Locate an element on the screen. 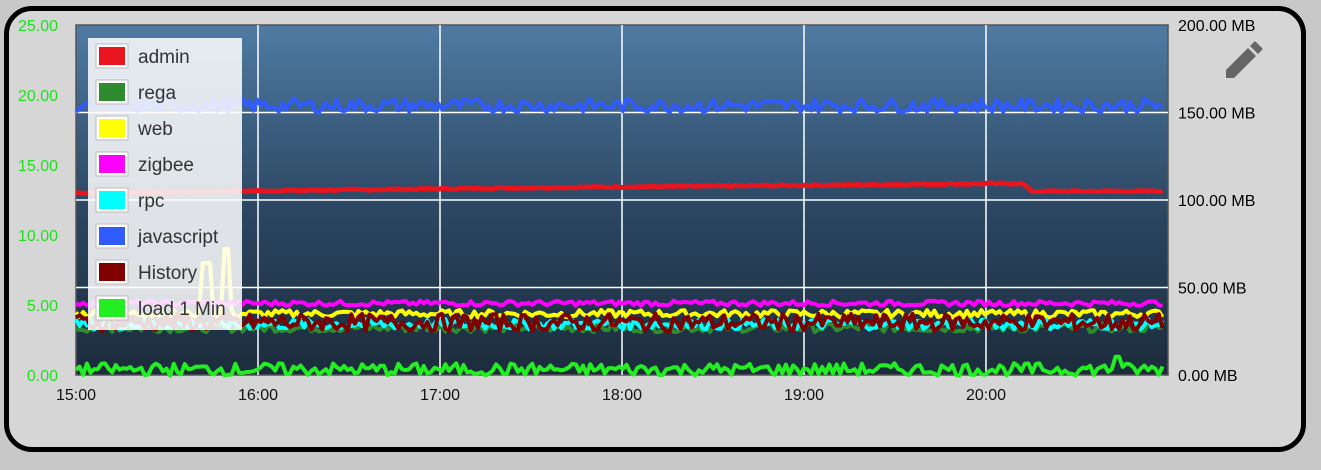 The height and width of the screenshot is (470, 1321). y-right-tick-label: 150.00 MB is located at coordinates (1216, 114).